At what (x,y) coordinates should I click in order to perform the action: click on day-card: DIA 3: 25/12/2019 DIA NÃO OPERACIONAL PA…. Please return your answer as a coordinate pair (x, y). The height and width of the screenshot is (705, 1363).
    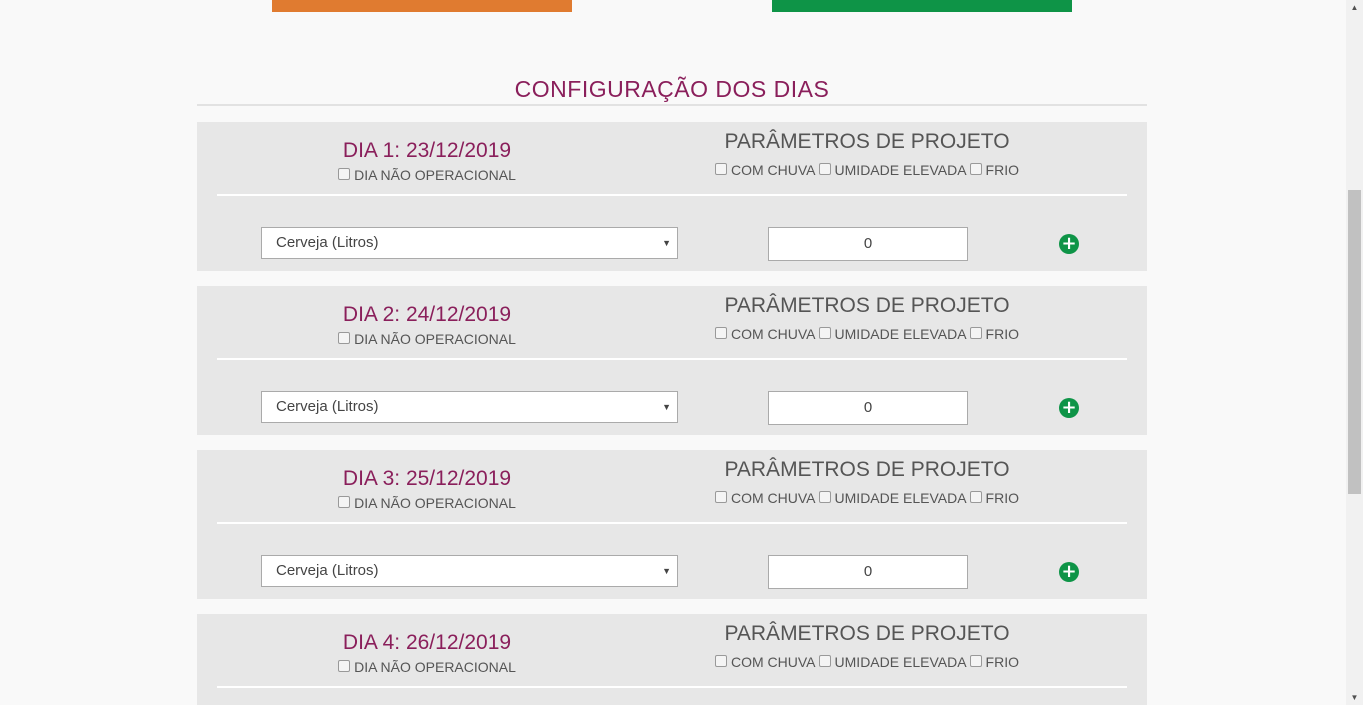
    Looking at the image, I should click on (672, 524).